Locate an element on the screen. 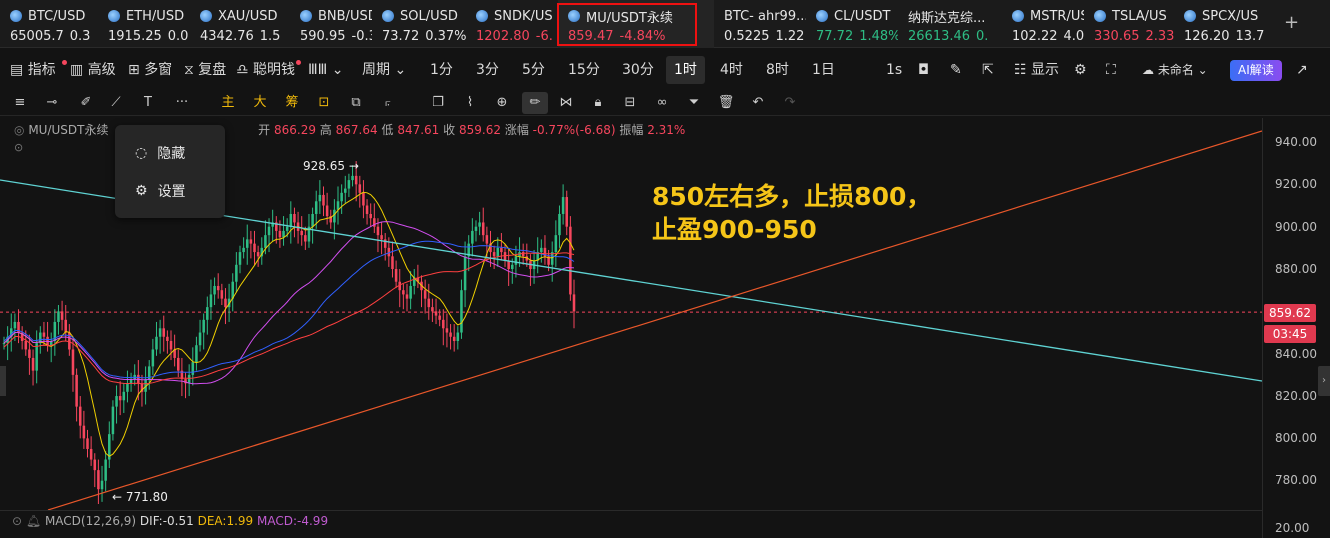 The height and width of the screenshot is (538, 1330). redo-icon: ↷ is located at coordinates (790, 103).